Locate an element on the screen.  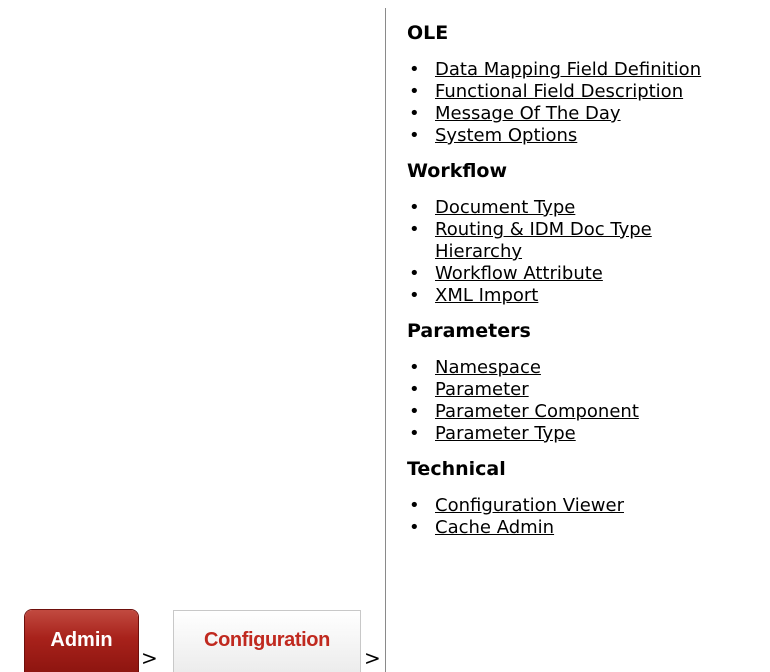
list-item: • Parameter Type is located at coordinates (587, 434).